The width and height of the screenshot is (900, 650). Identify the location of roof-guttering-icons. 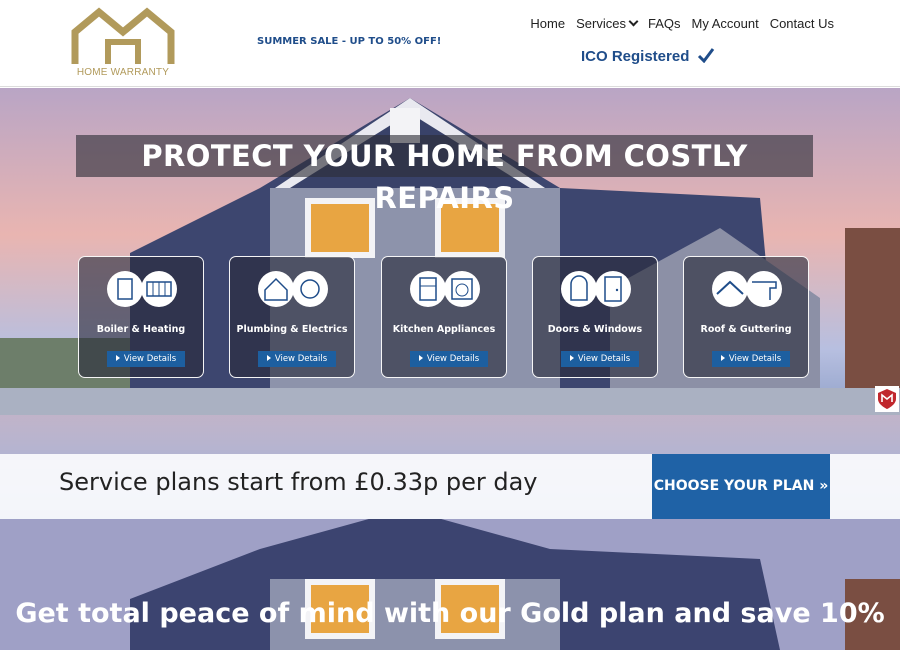
(747, 289).